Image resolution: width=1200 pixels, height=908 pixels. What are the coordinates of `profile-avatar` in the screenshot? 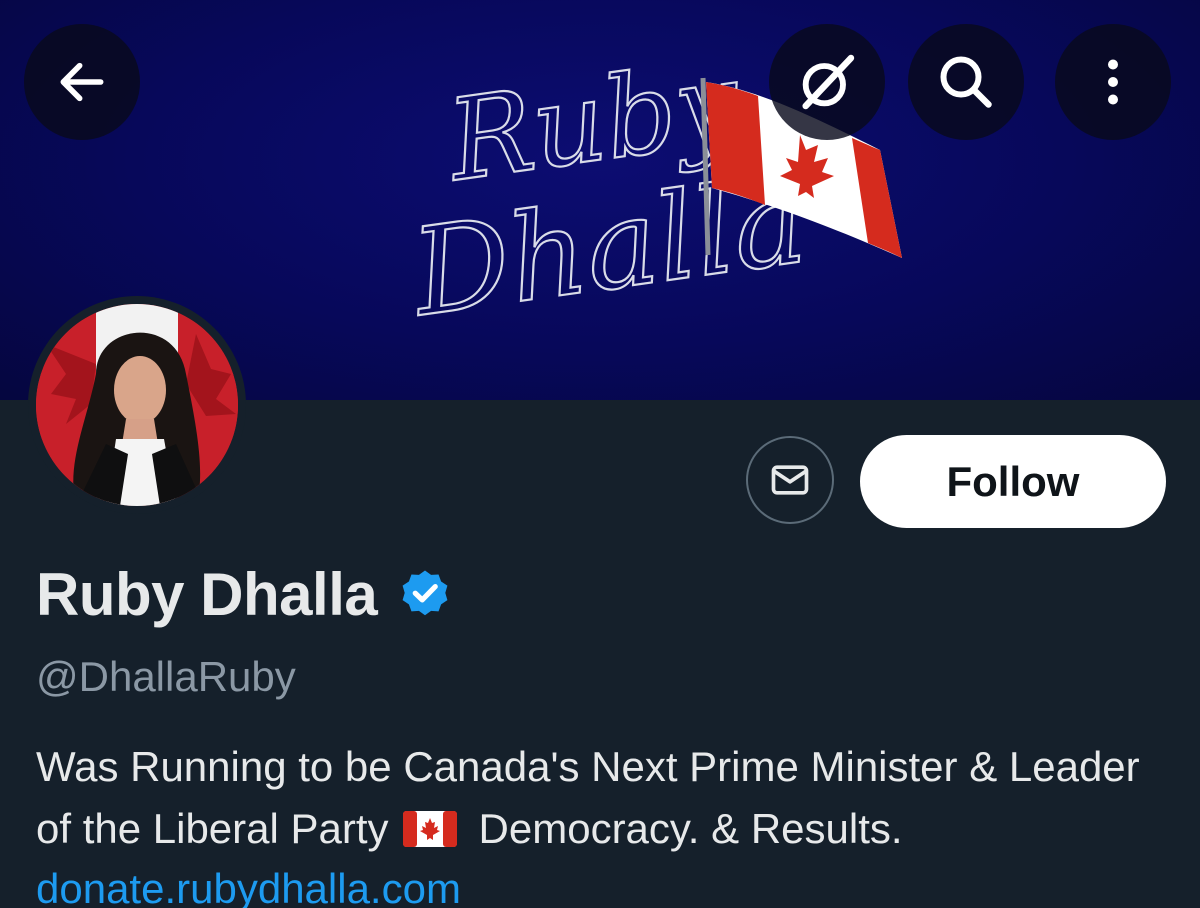 It's located at (137, 405).